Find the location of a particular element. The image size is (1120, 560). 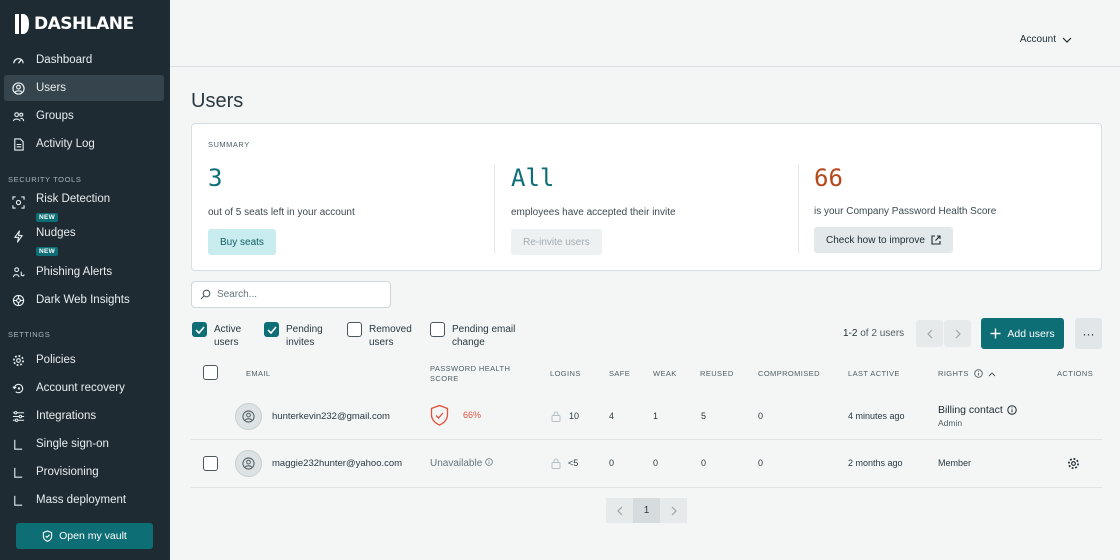

sidebar-item-account-recovery: Account recovery is located at coordinates (84, 388).